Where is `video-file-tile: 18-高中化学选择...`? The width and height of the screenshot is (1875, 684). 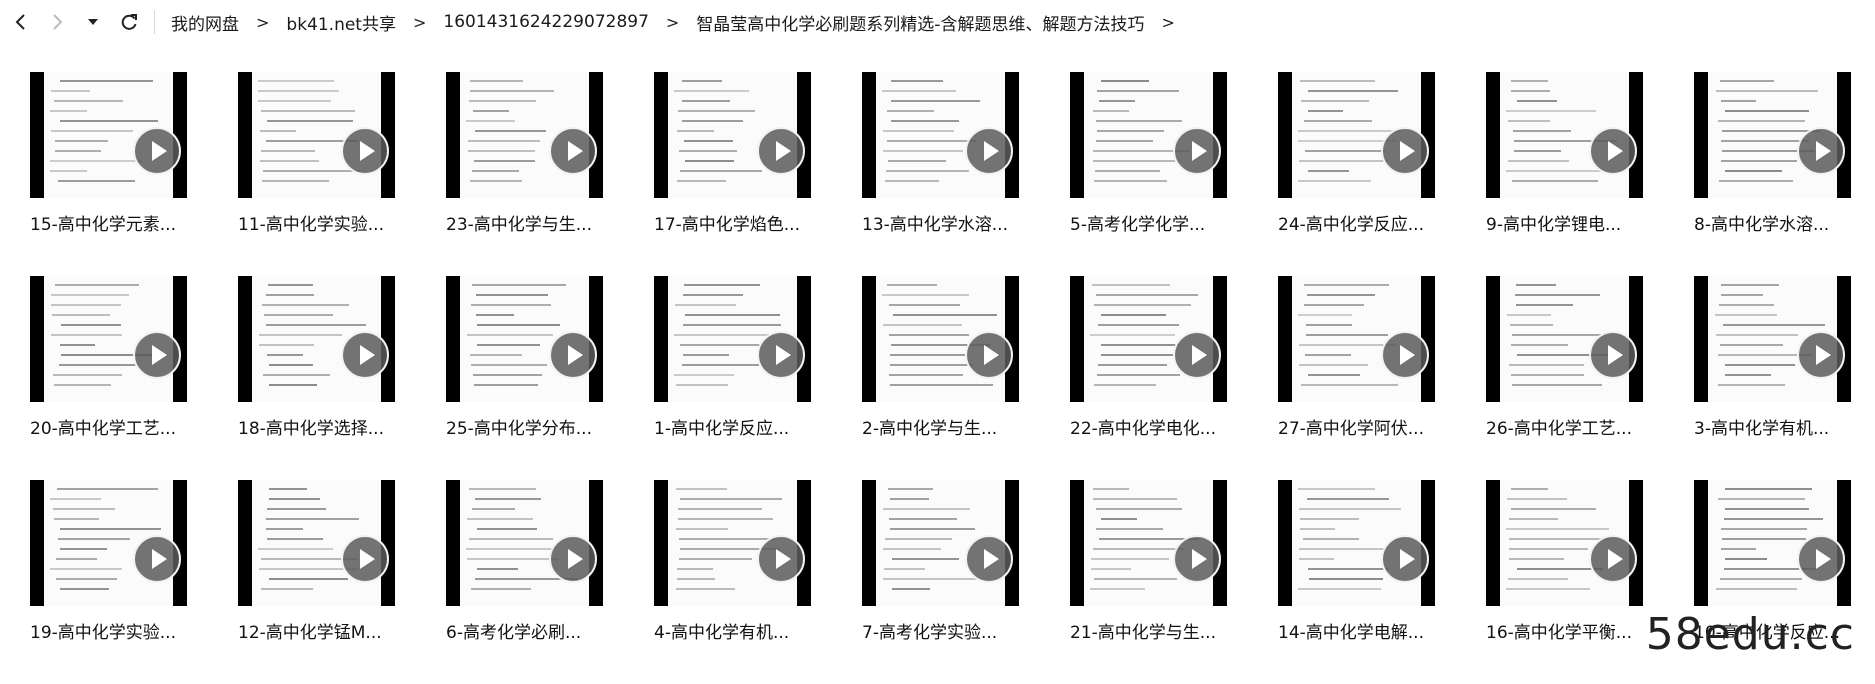 video-file-tile: 18-高中化学选择... is located at coordinates (342, 378).